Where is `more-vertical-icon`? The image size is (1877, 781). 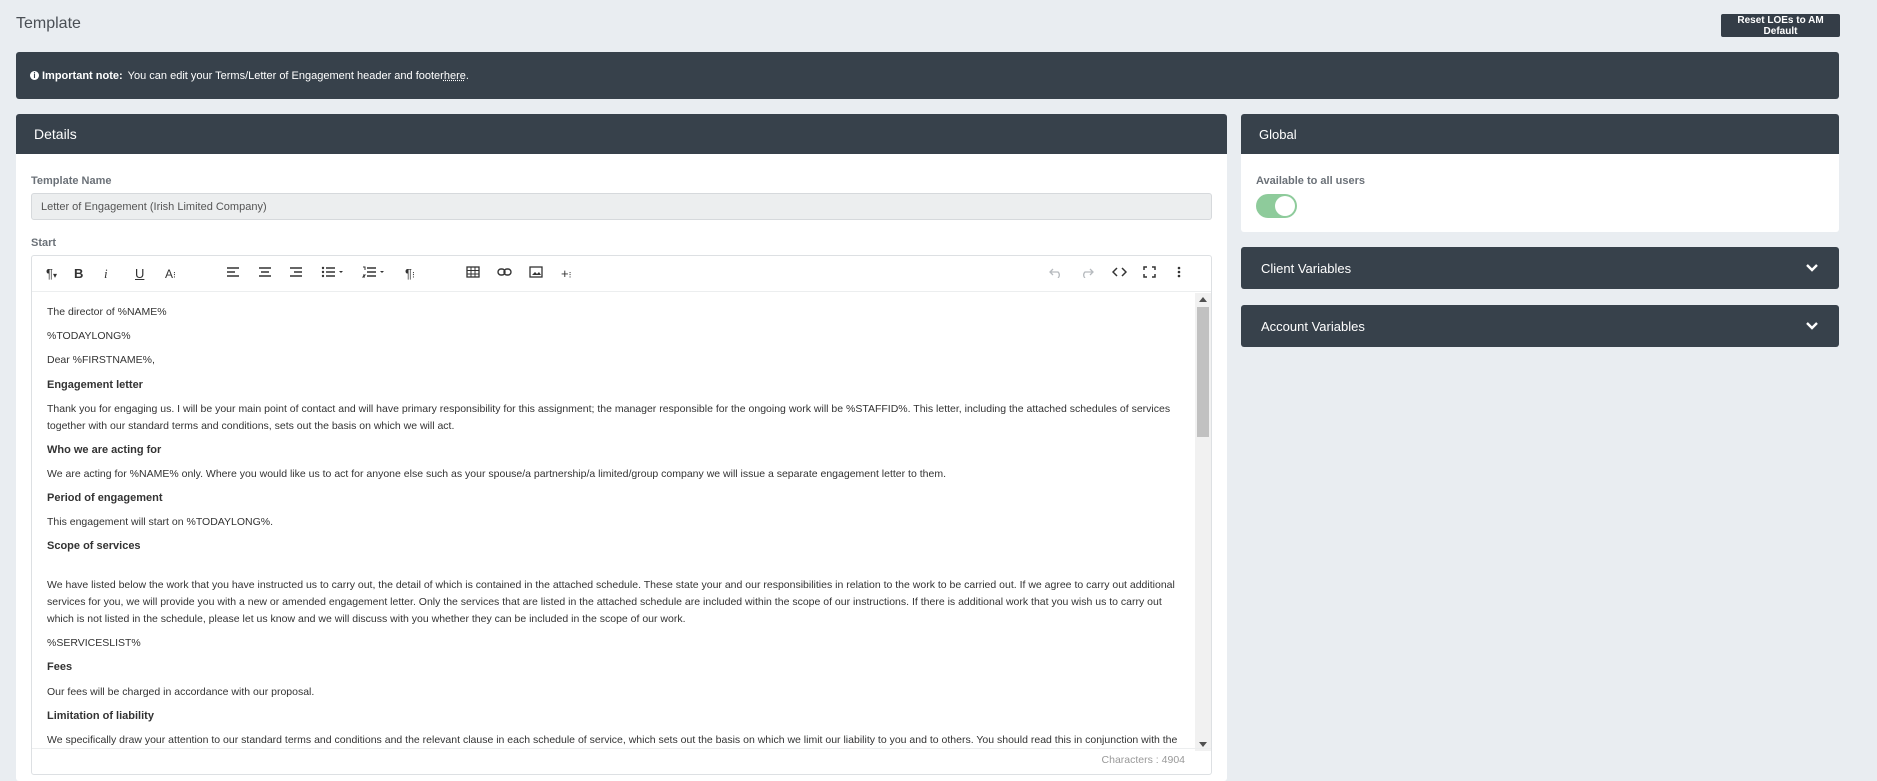 more-vertical-icon is located at coordinates (1179, 272).